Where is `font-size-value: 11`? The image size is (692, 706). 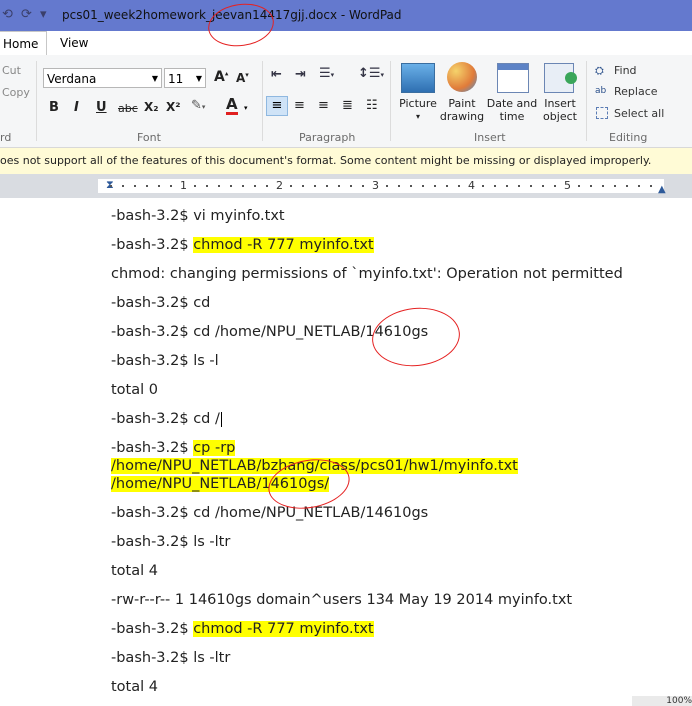
font-size-value: 11 is located at coordinates (176, 79).